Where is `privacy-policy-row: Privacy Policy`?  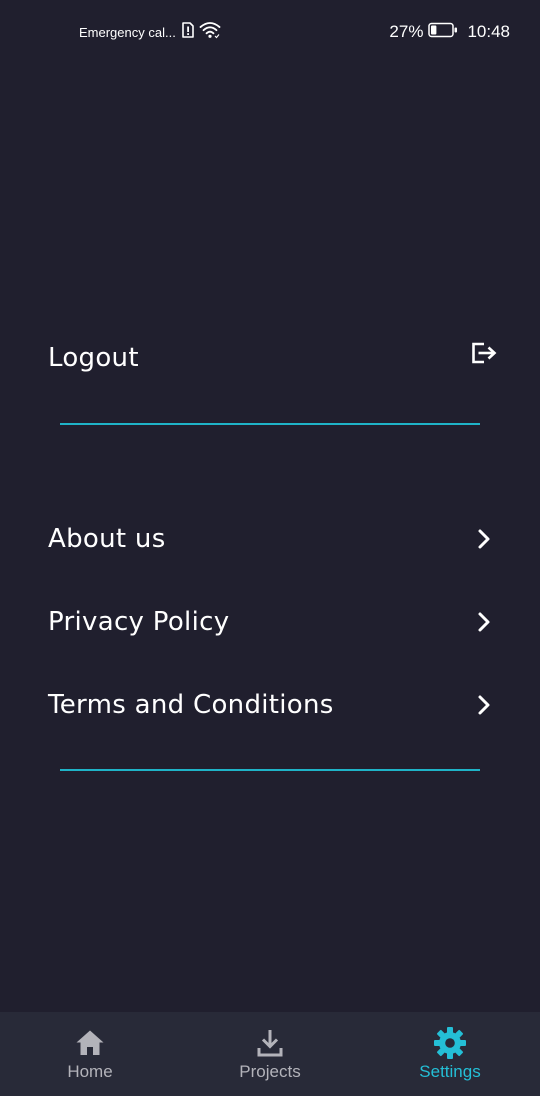
privacy-policy-row: Privacy Policy is located at coordinates (273, 622).